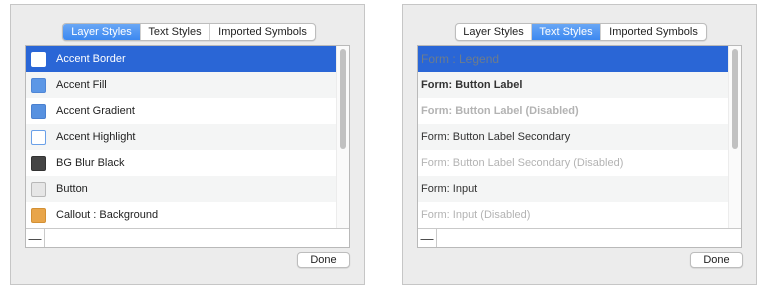  Describe the element at coordinates (181, 59) in the screenshot. I see `layer-style-row: Accent Border` at that location.